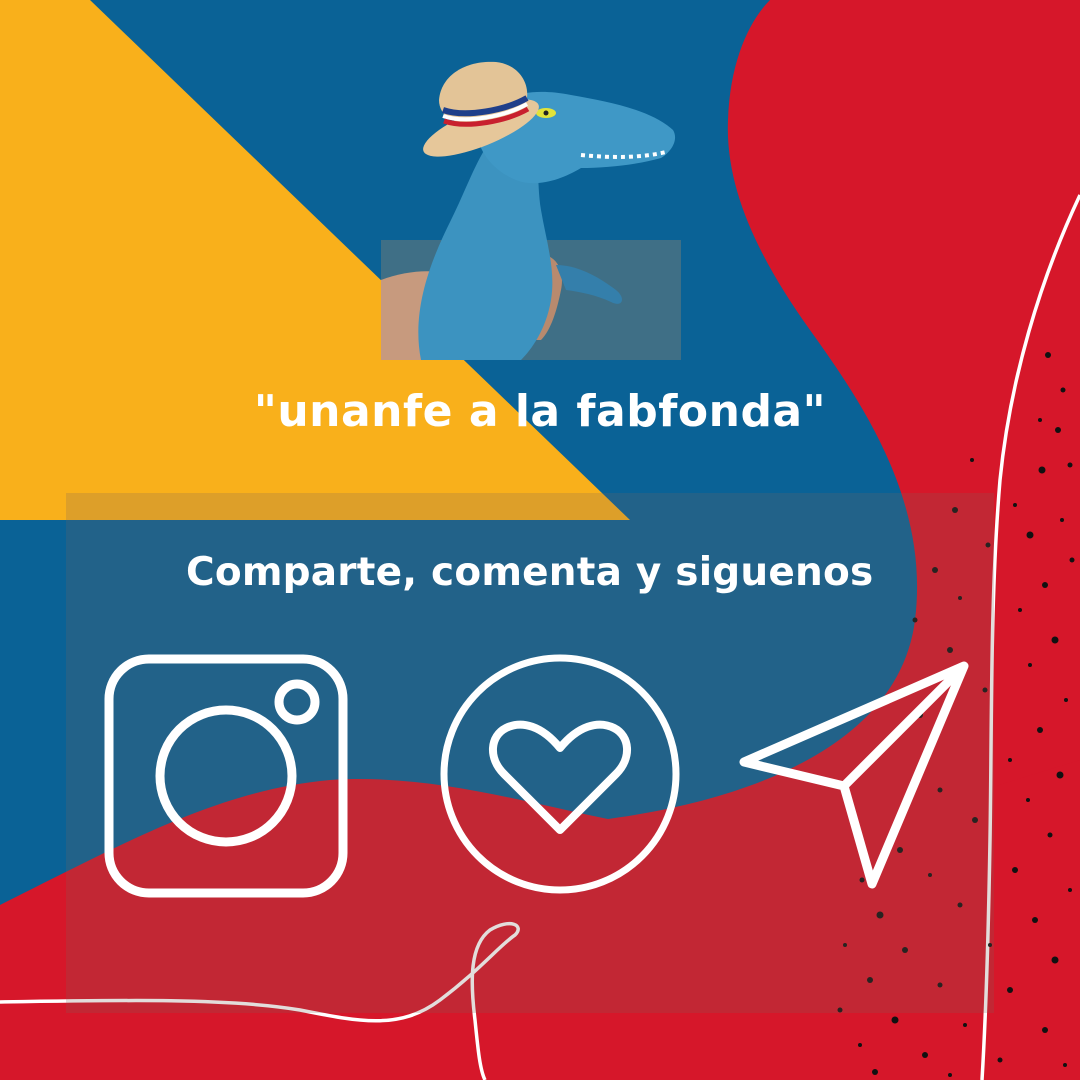 Image resolution: width=1080 pixels, height=1080 pixels. Describe the element at coordinates (531, 200) in the screenshot. I see `dinosaur-photo` at that location.